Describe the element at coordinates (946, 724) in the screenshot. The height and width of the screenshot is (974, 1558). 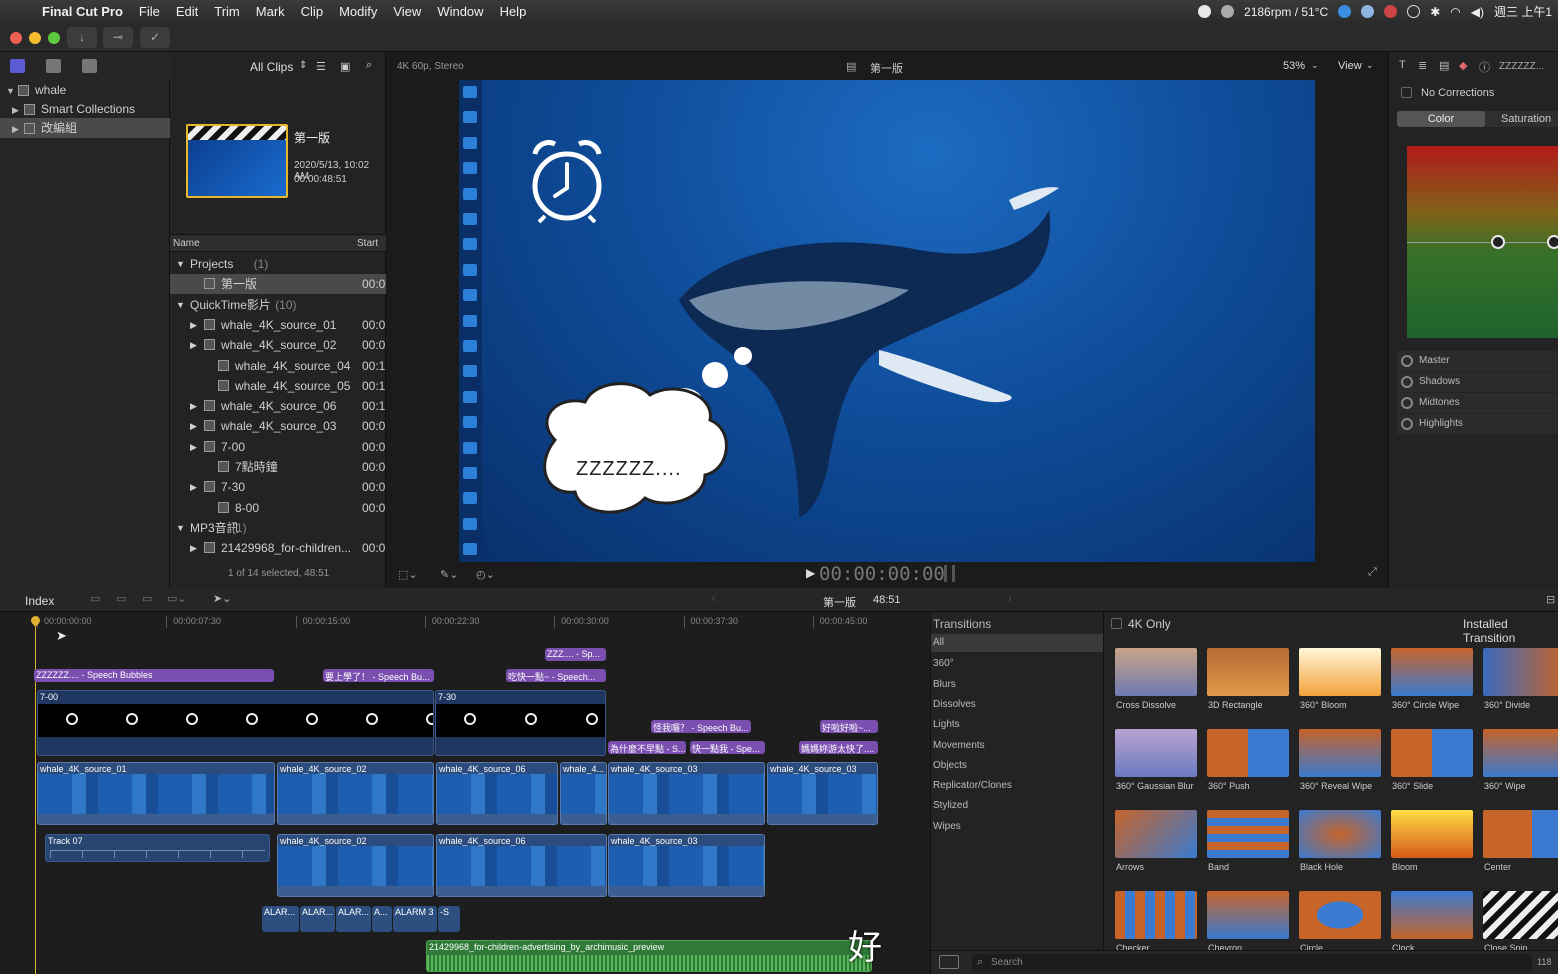
I see `category-lights: Lights` at that location.